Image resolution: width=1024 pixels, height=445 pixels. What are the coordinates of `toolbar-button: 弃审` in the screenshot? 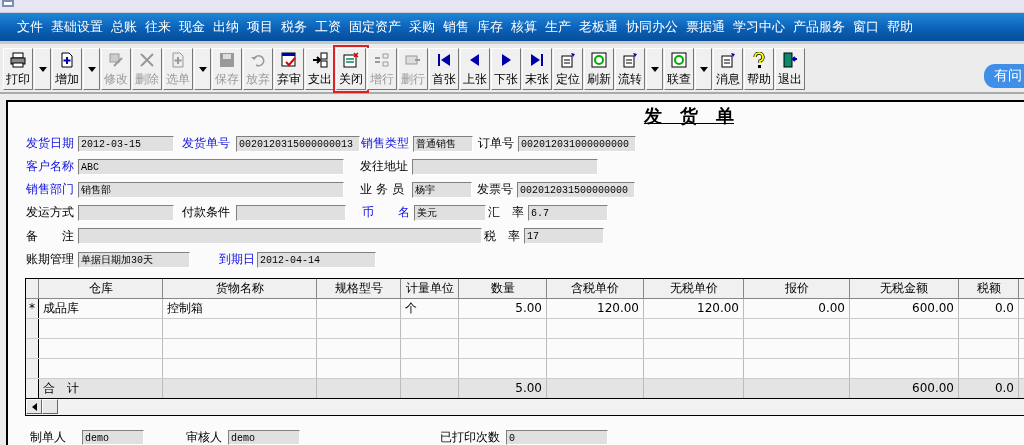 It's located at (289, 69).